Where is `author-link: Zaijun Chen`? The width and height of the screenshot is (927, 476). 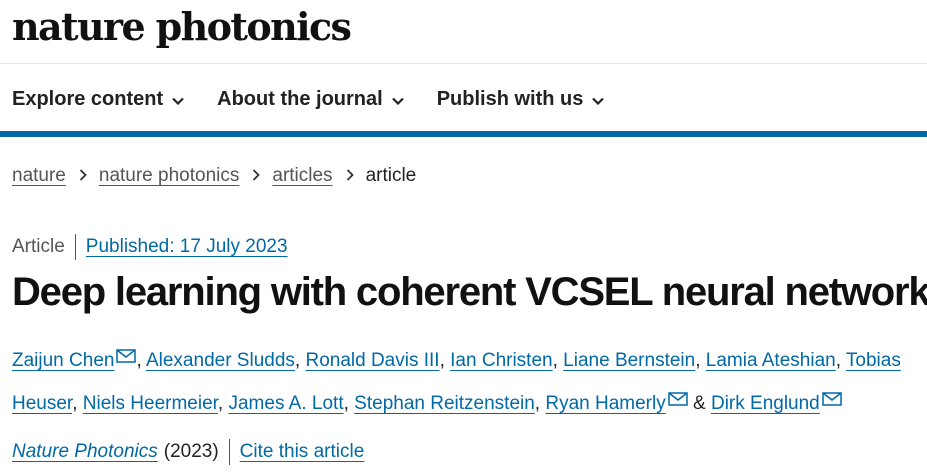
author-link: Zaijun Chen is located at coordinates (63, 360).